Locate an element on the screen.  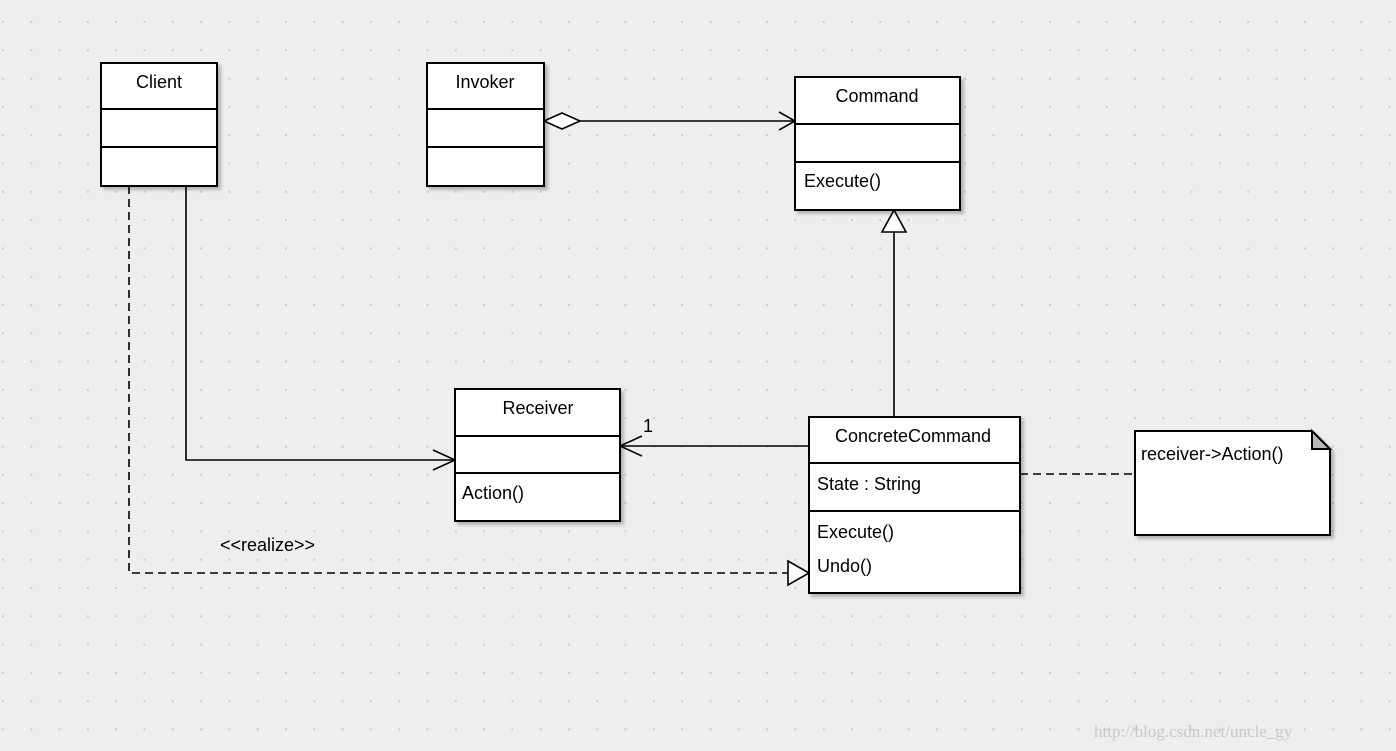
watermark: http://blog.csdn.net/uncle_gy is located at coordinates (1193, 731).